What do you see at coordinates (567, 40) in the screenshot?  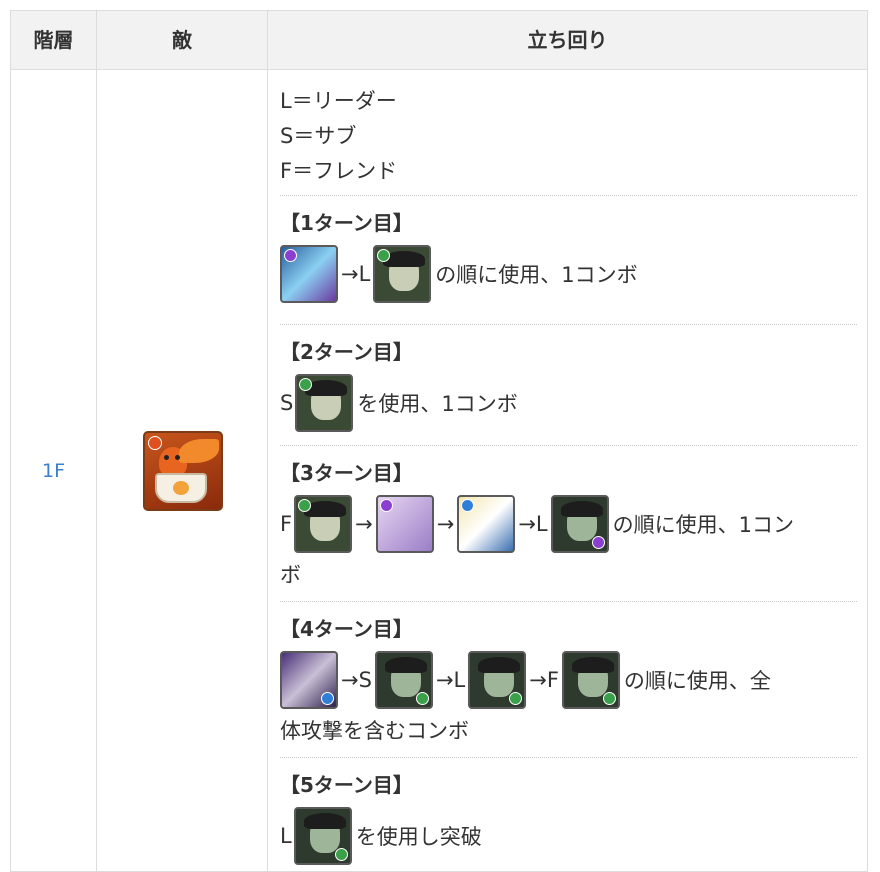 I see `header-strategy: 立ち回り` at bounding box center [567, 40].